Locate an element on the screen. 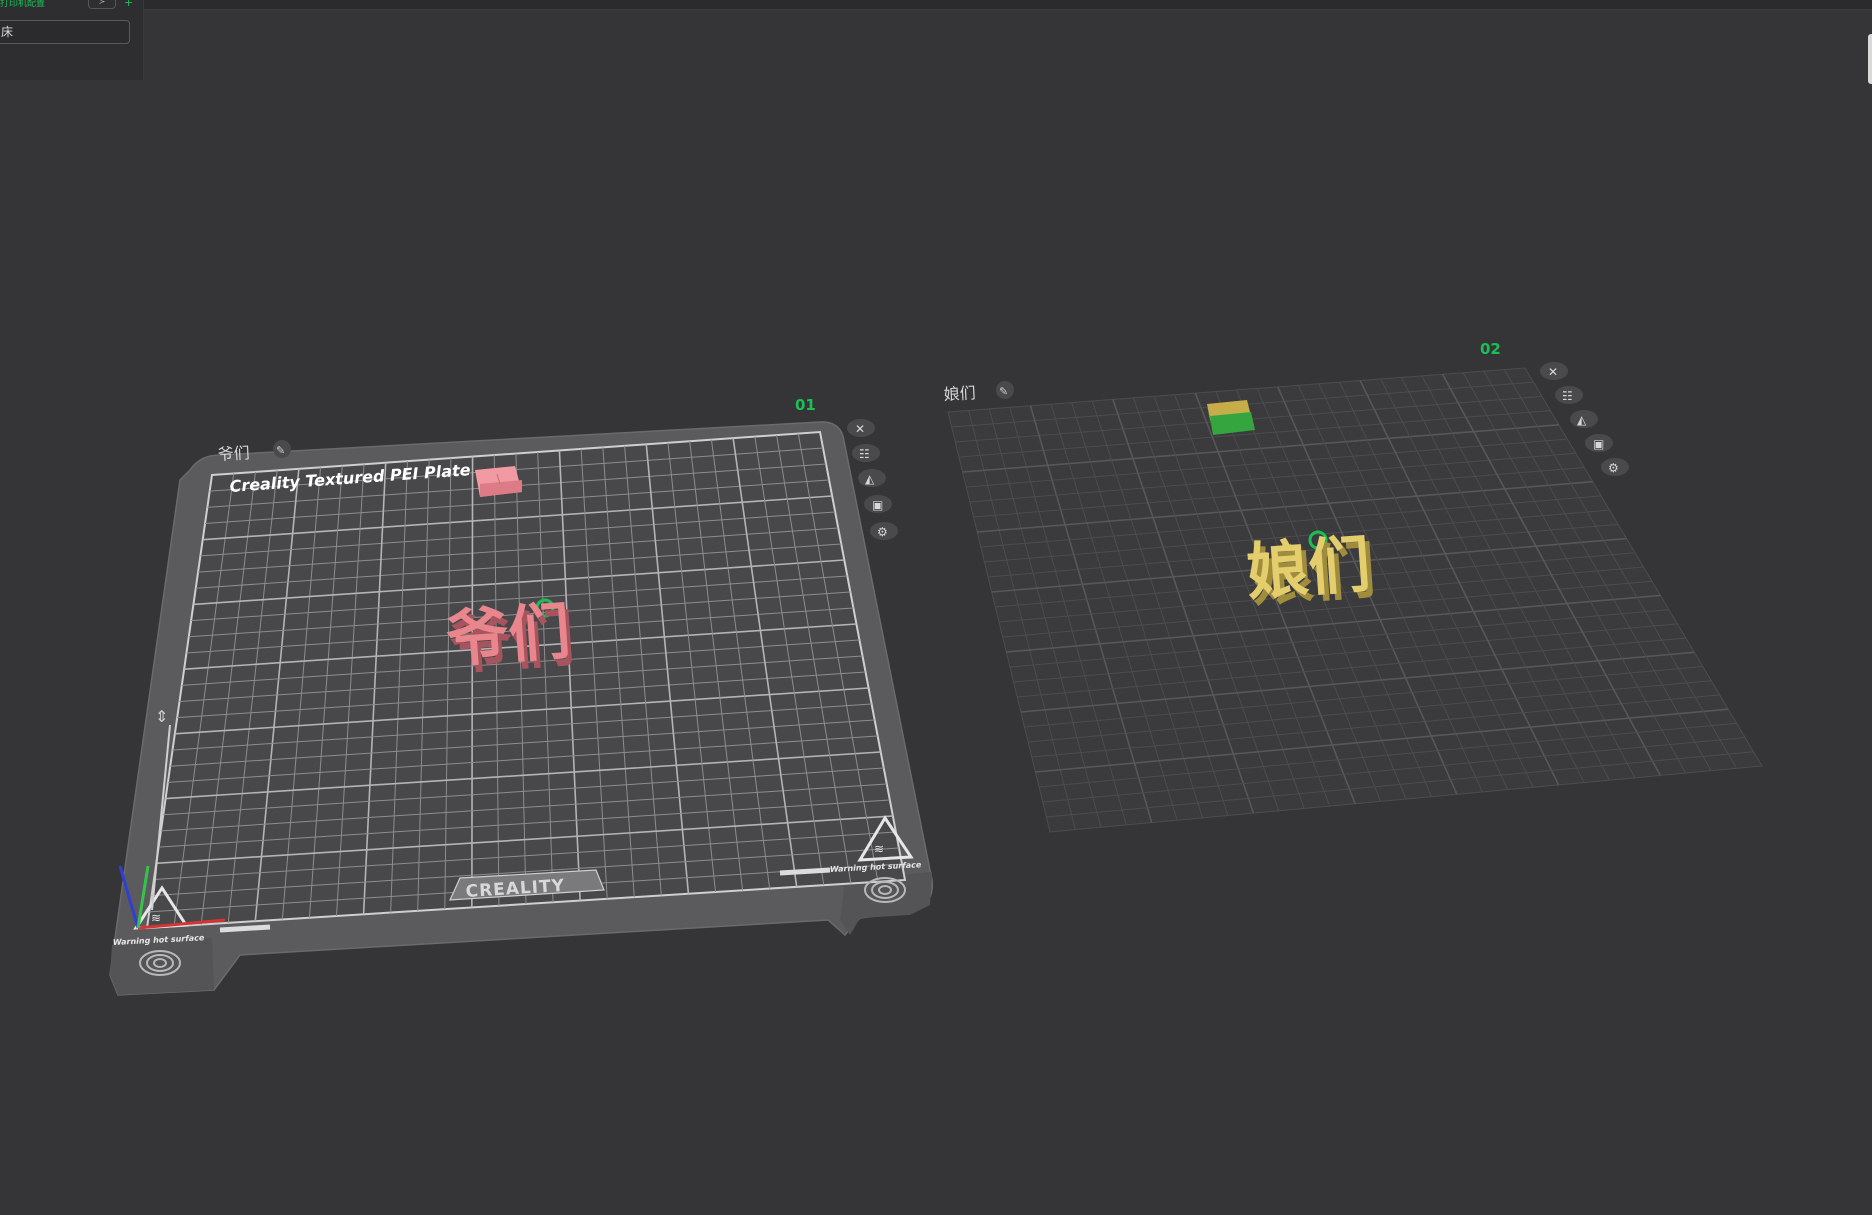 The height and width of the screenshot is (1215, 1872). plate-name-label: 爷们 is located at coordinates (233, 453).